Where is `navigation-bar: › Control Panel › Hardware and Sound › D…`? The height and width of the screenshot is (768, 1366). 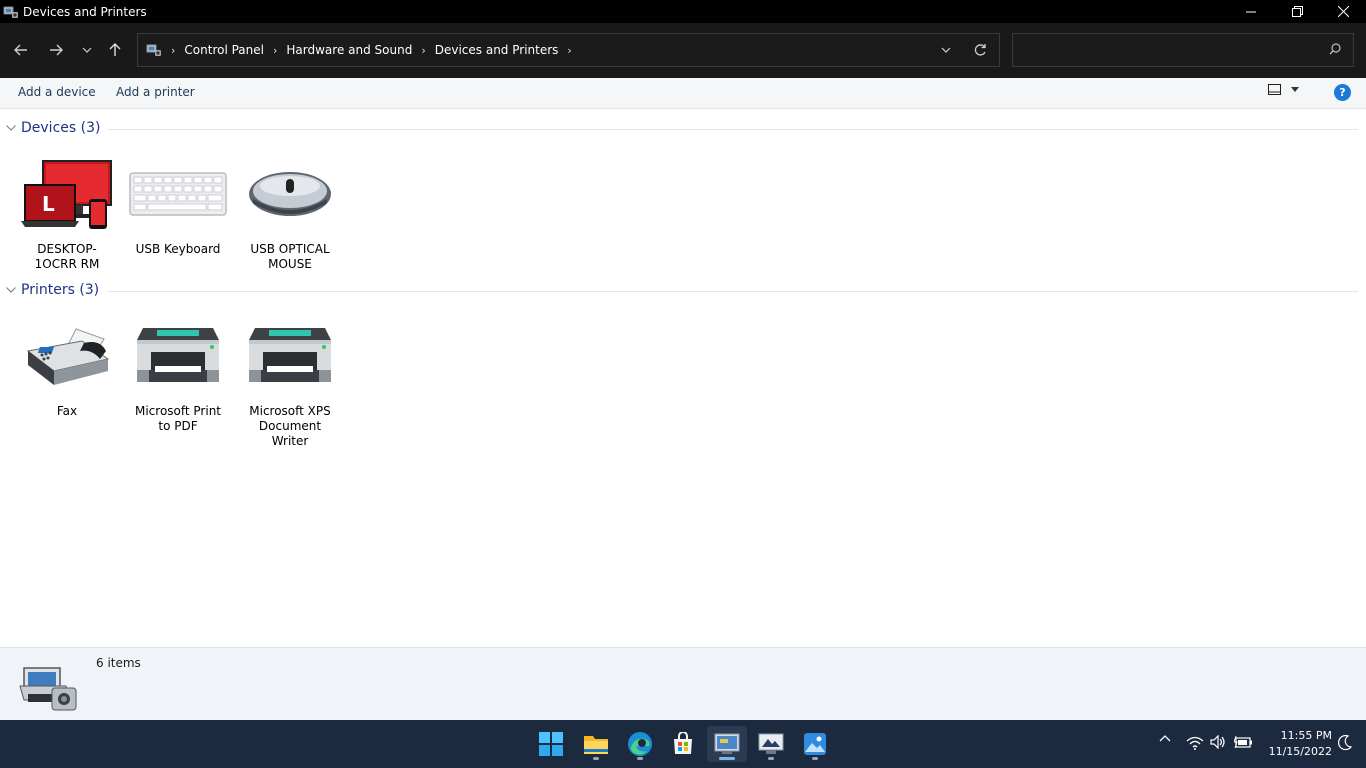
navigation-bar: › Control Panel › Hardware and Sound › D… is located at coordinates (683, 50).